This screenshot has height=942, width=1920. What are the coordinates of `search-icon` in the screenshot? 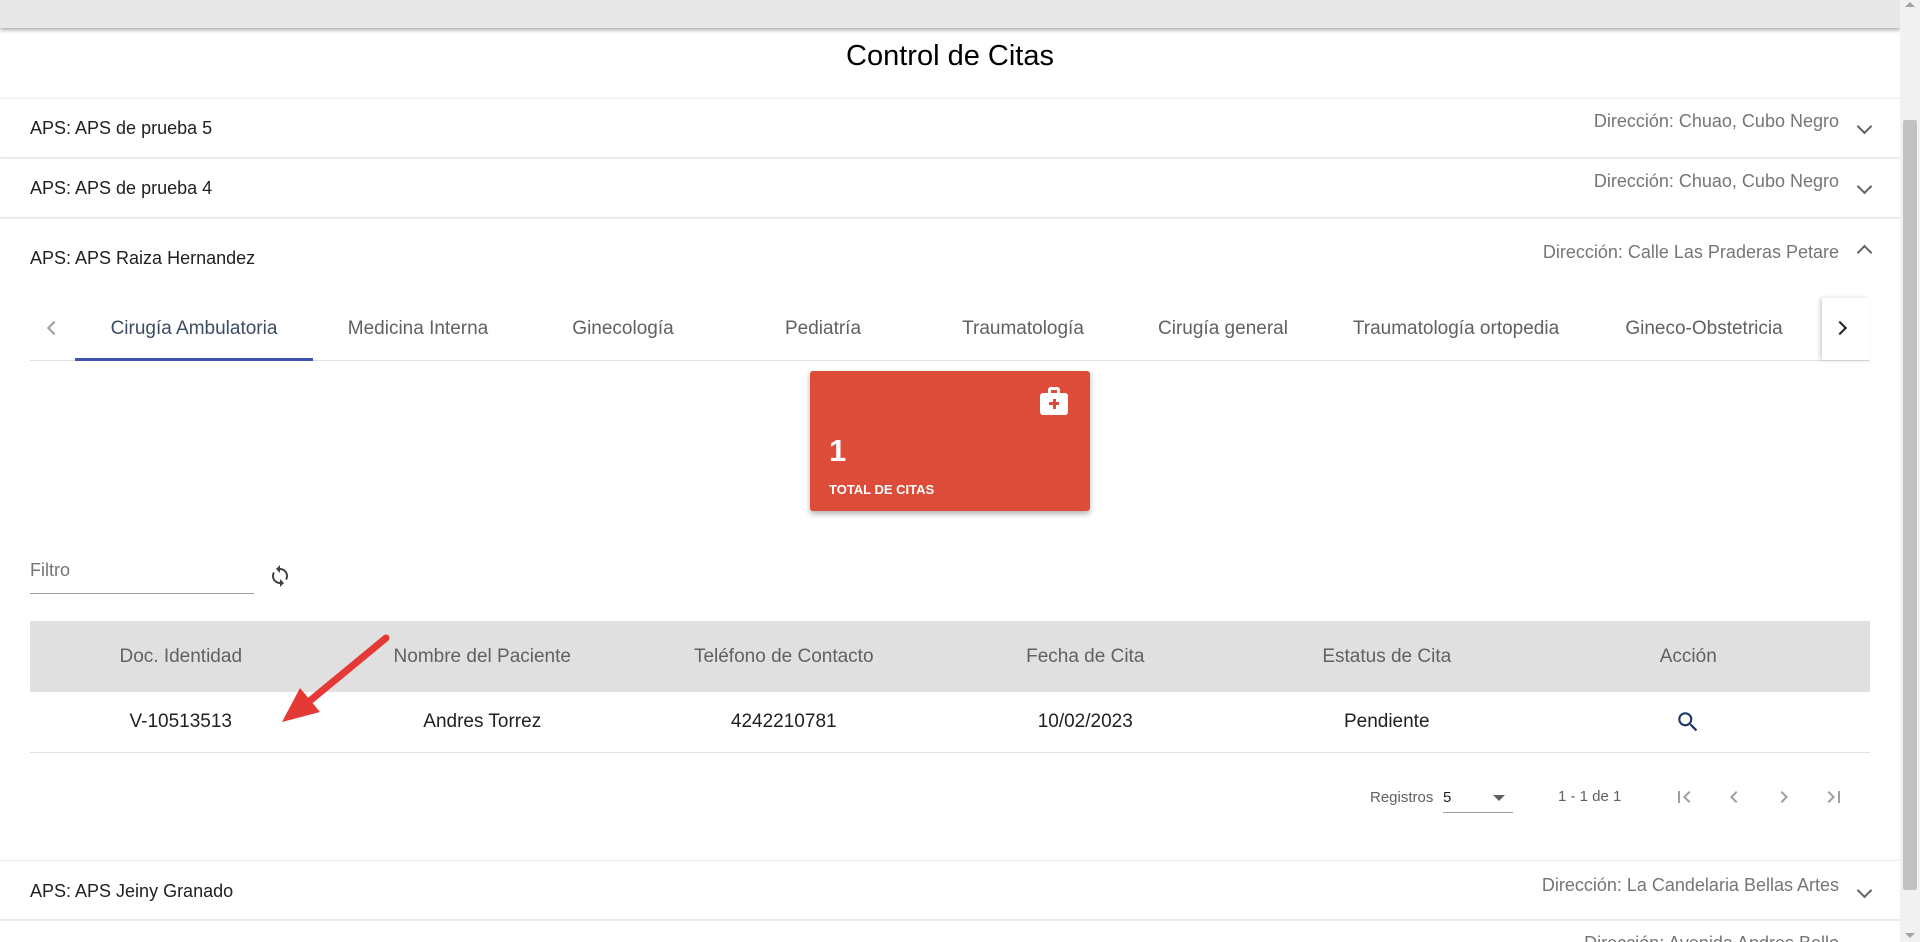 It's located at (1688, 722).